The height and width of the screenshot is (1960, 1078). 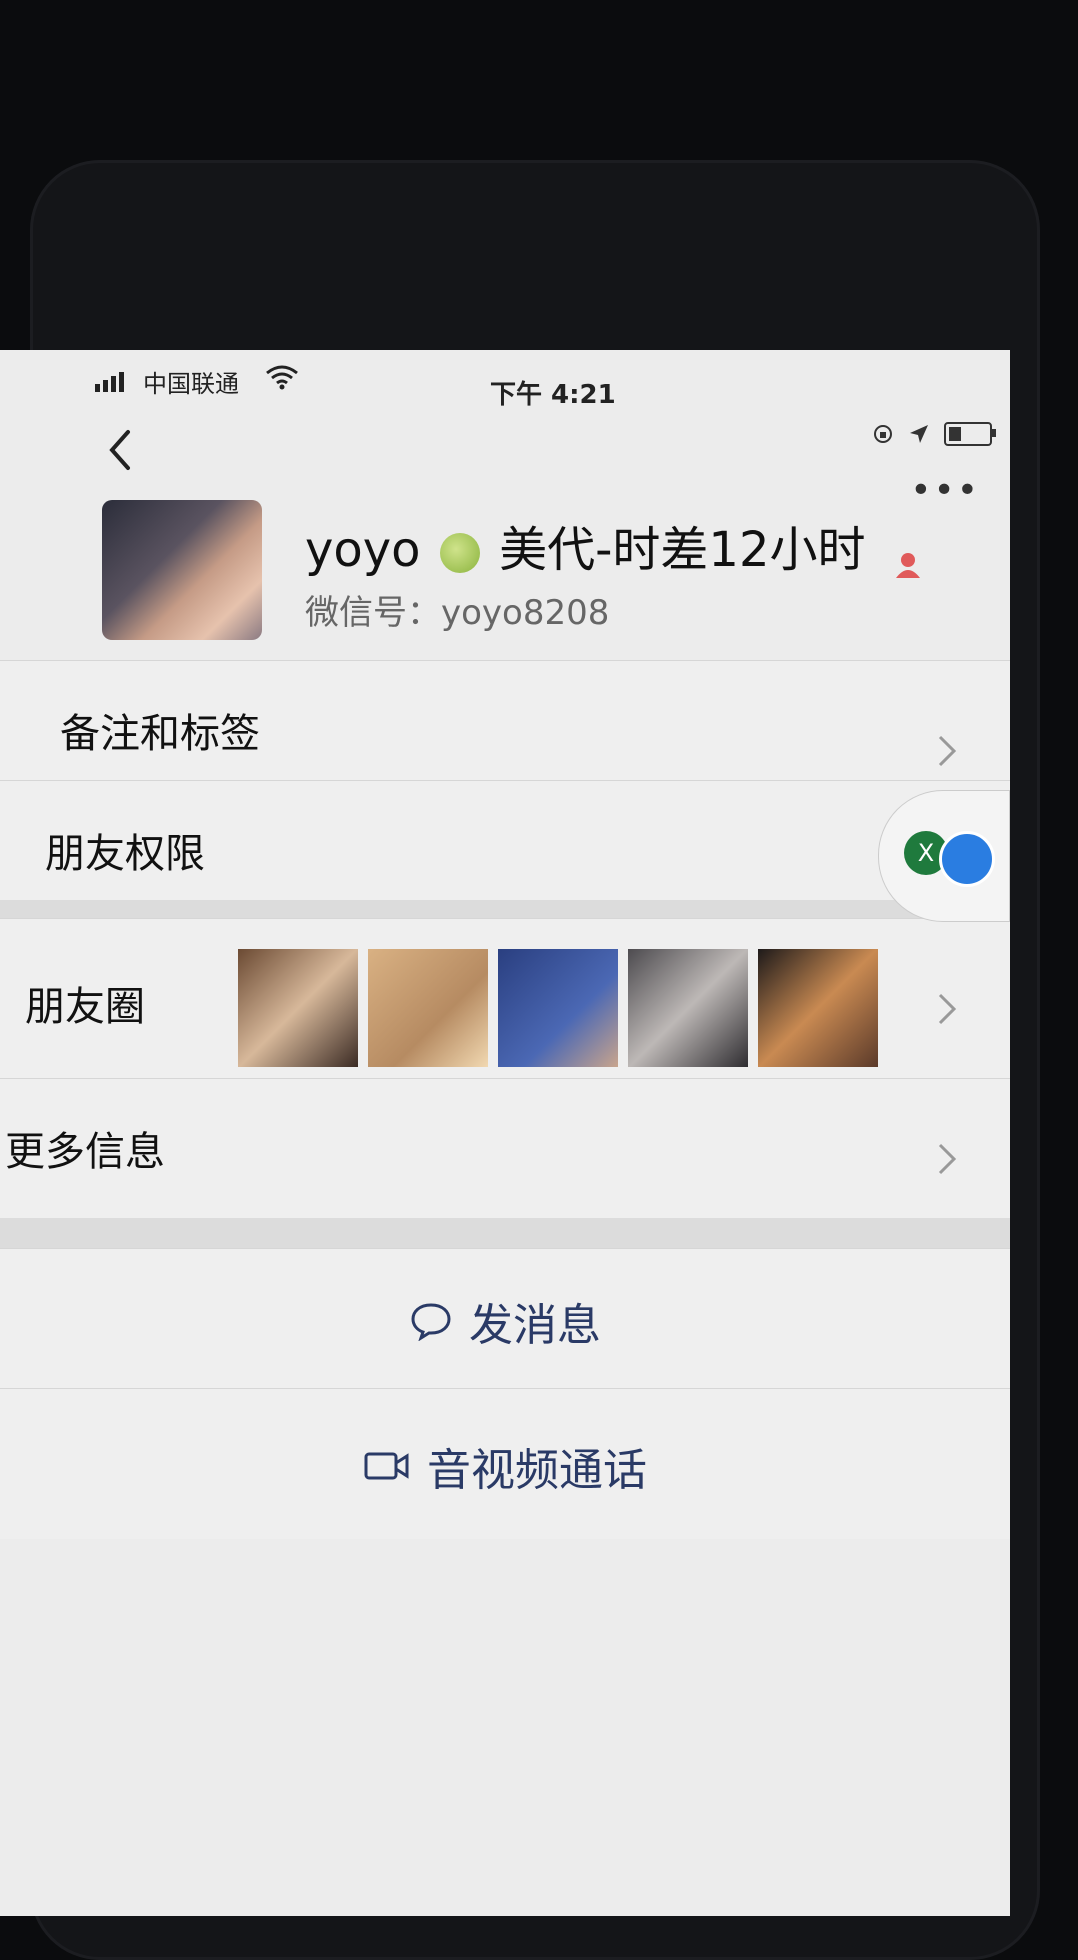 What do you see at coordinates (919, 434) in the screenshot?
I see `location-icon` at bounding box center [919, 434].